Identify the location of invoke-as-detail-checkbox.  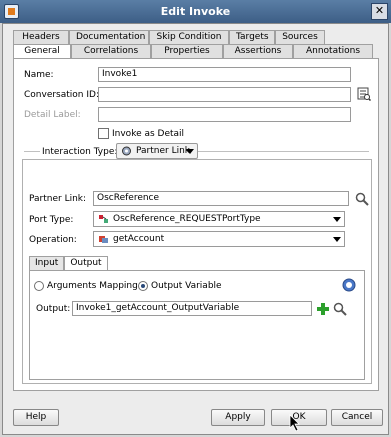
(103, 133).